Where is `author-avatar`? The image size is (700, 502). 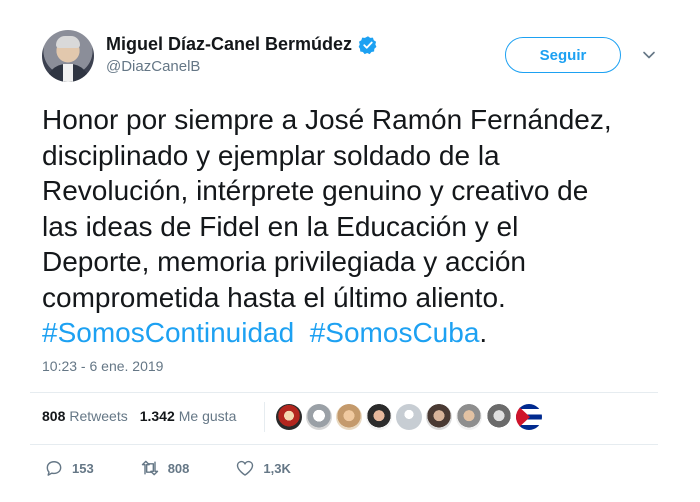 author-avatar is located at coordinates (68, 56).